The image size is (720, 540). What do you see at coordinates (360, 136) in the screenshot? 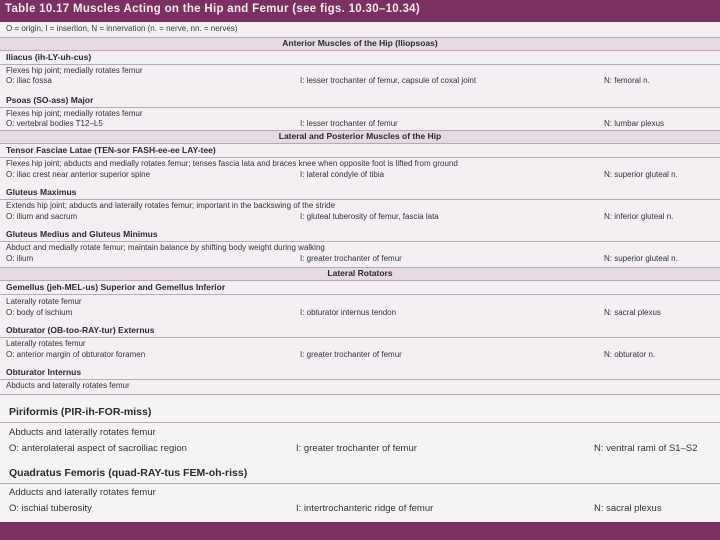
I see `section-label-lateral-posterior: Lateral and Posterior Muscles of the Hip` at bounding box center [360, 136].